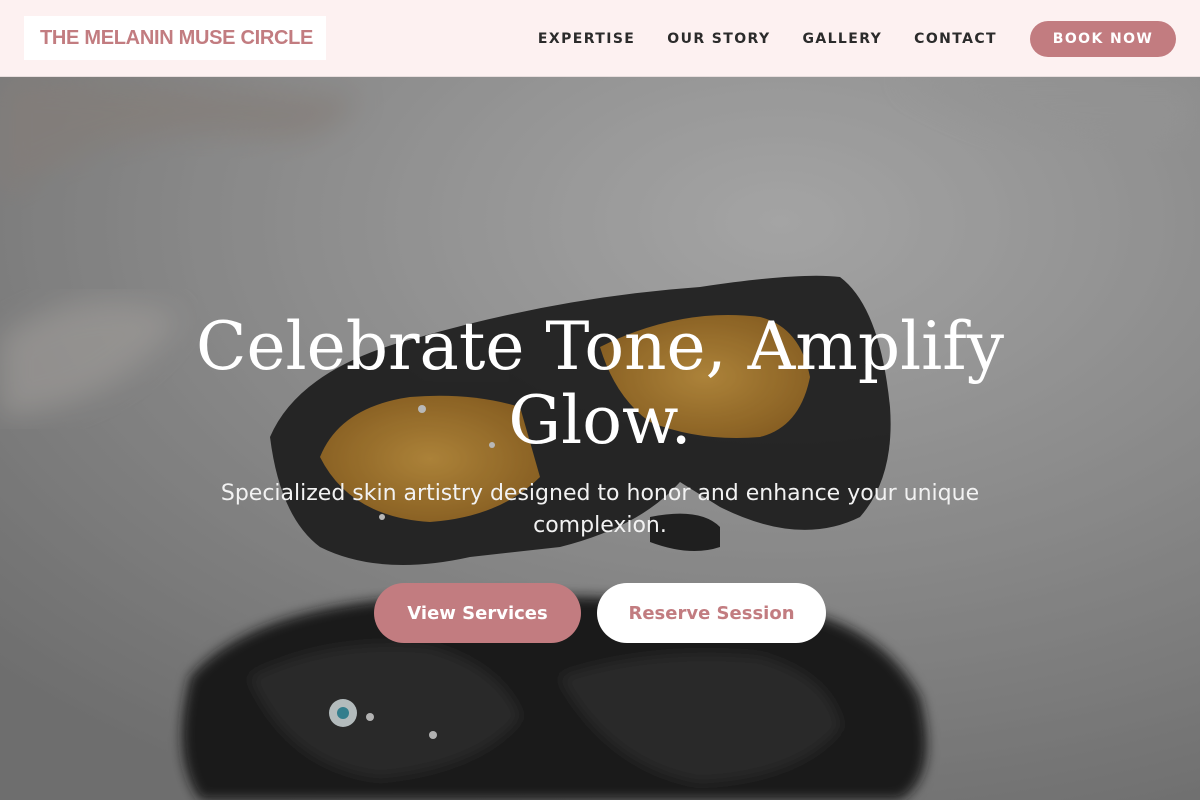  What do you see at coordinates (600, 383) in the screenshot?
I see `hero-title: Celebrate Tone, Amplify Glow.` at bounding box center [600, 383].